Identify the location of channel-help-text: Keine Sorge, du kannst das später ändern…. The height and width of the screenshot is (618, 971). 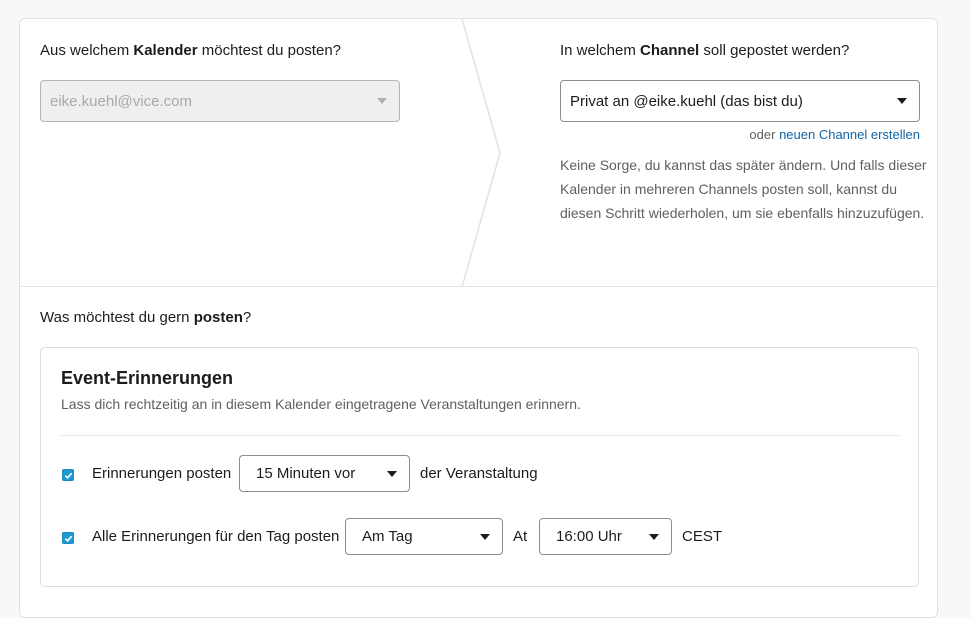
(743, 189).